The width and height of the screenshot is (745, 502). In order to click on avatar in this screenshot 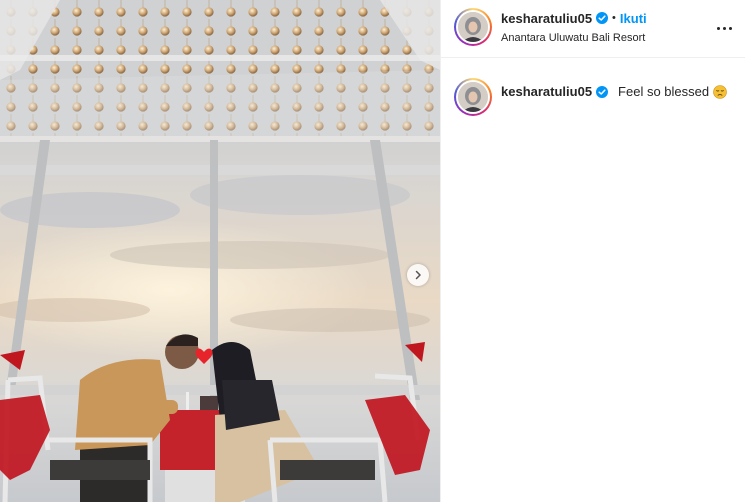, I will do `click(473, 27)`.